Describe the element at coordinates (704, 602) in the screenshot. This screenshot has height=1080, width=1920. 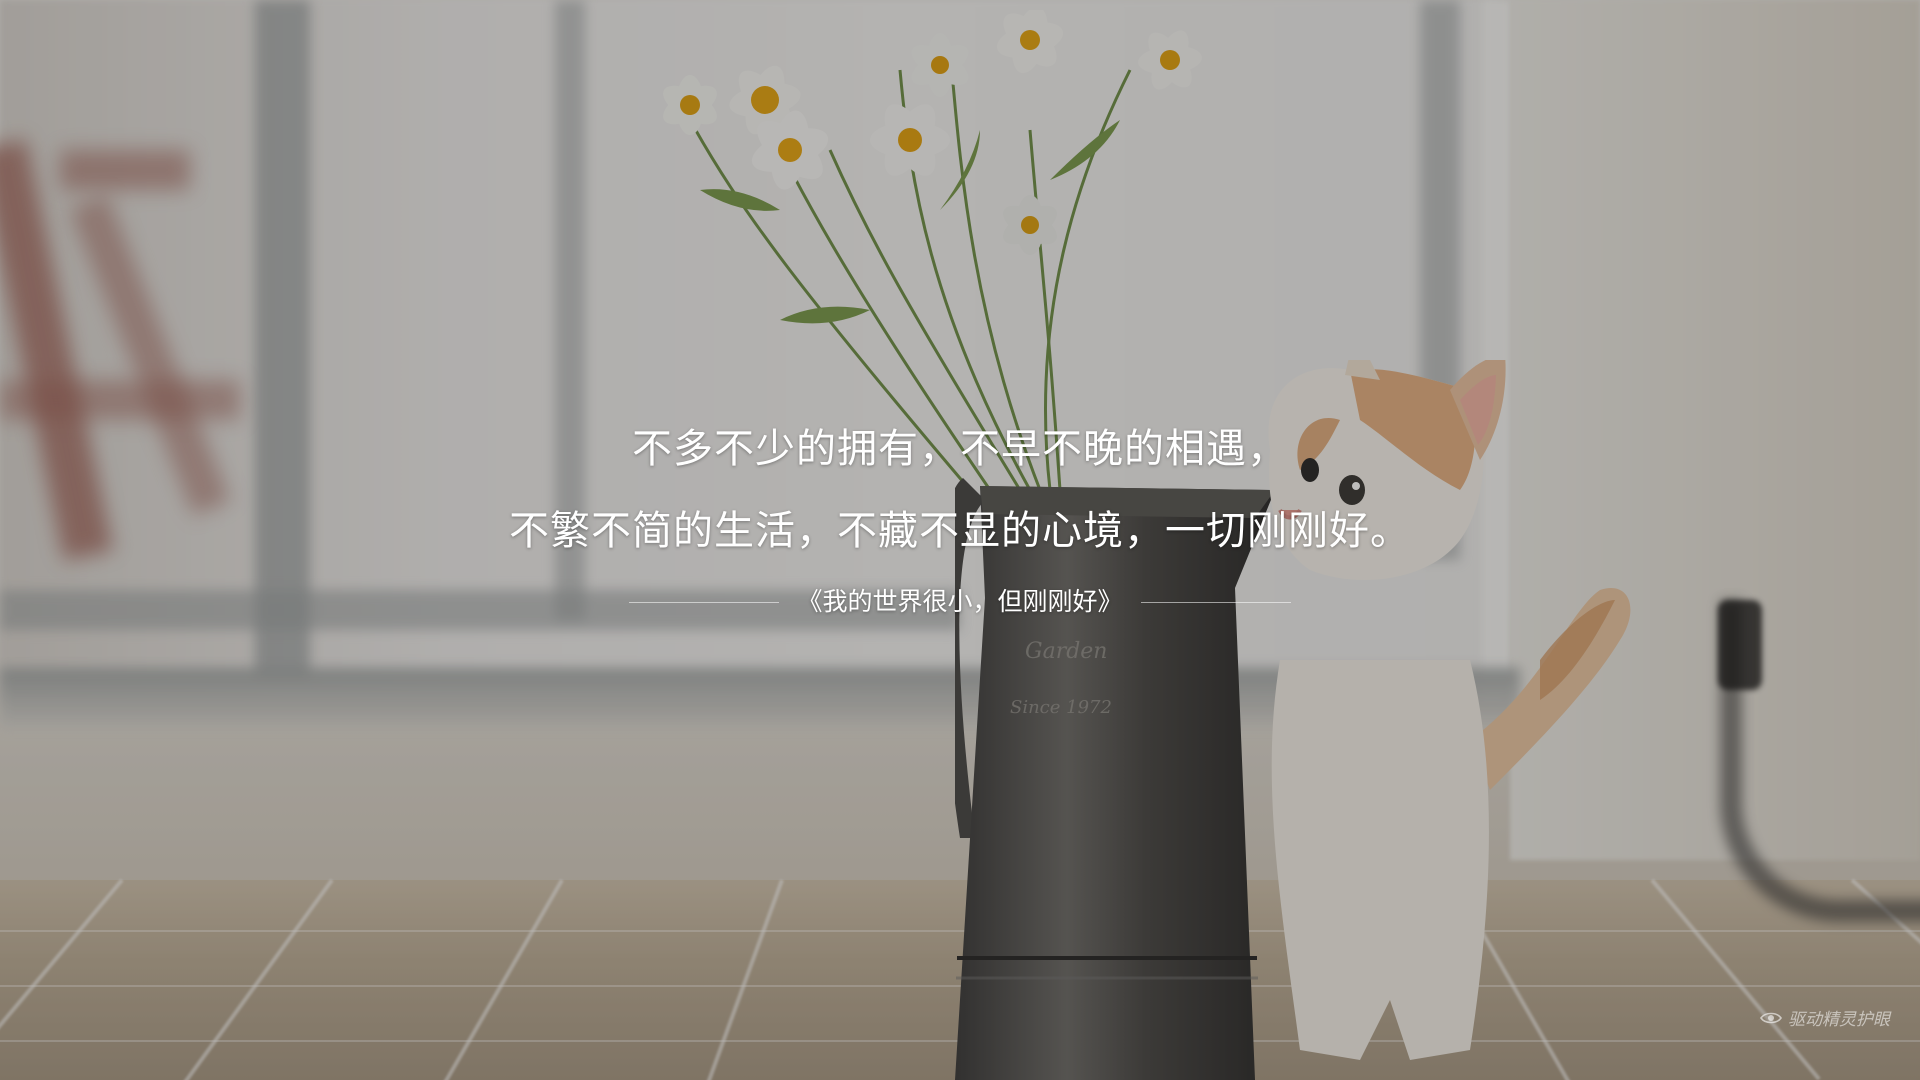
I see `divider-left` at that location.